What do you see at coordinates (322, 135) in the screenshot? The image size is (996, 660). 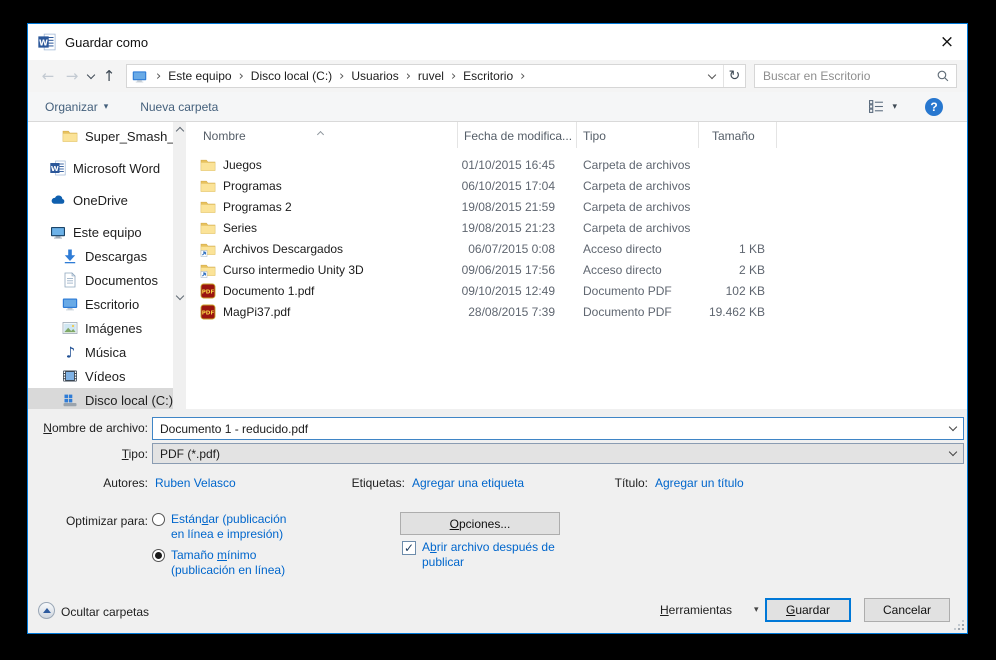 I see `column-header-nombre: Nombre` at bounding box center [322, 135].